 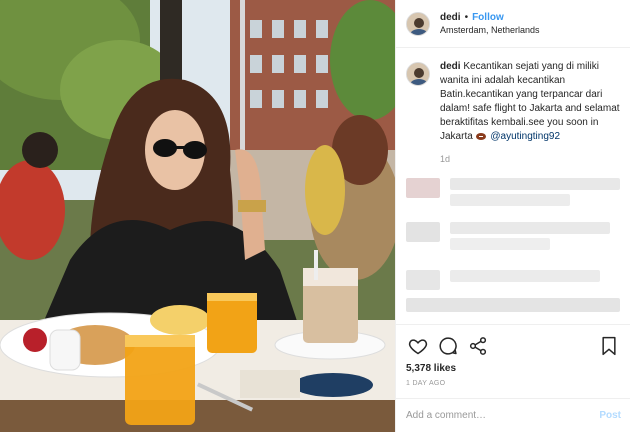 I want to click on caption-avatar-image, so click(x=418, y=74).